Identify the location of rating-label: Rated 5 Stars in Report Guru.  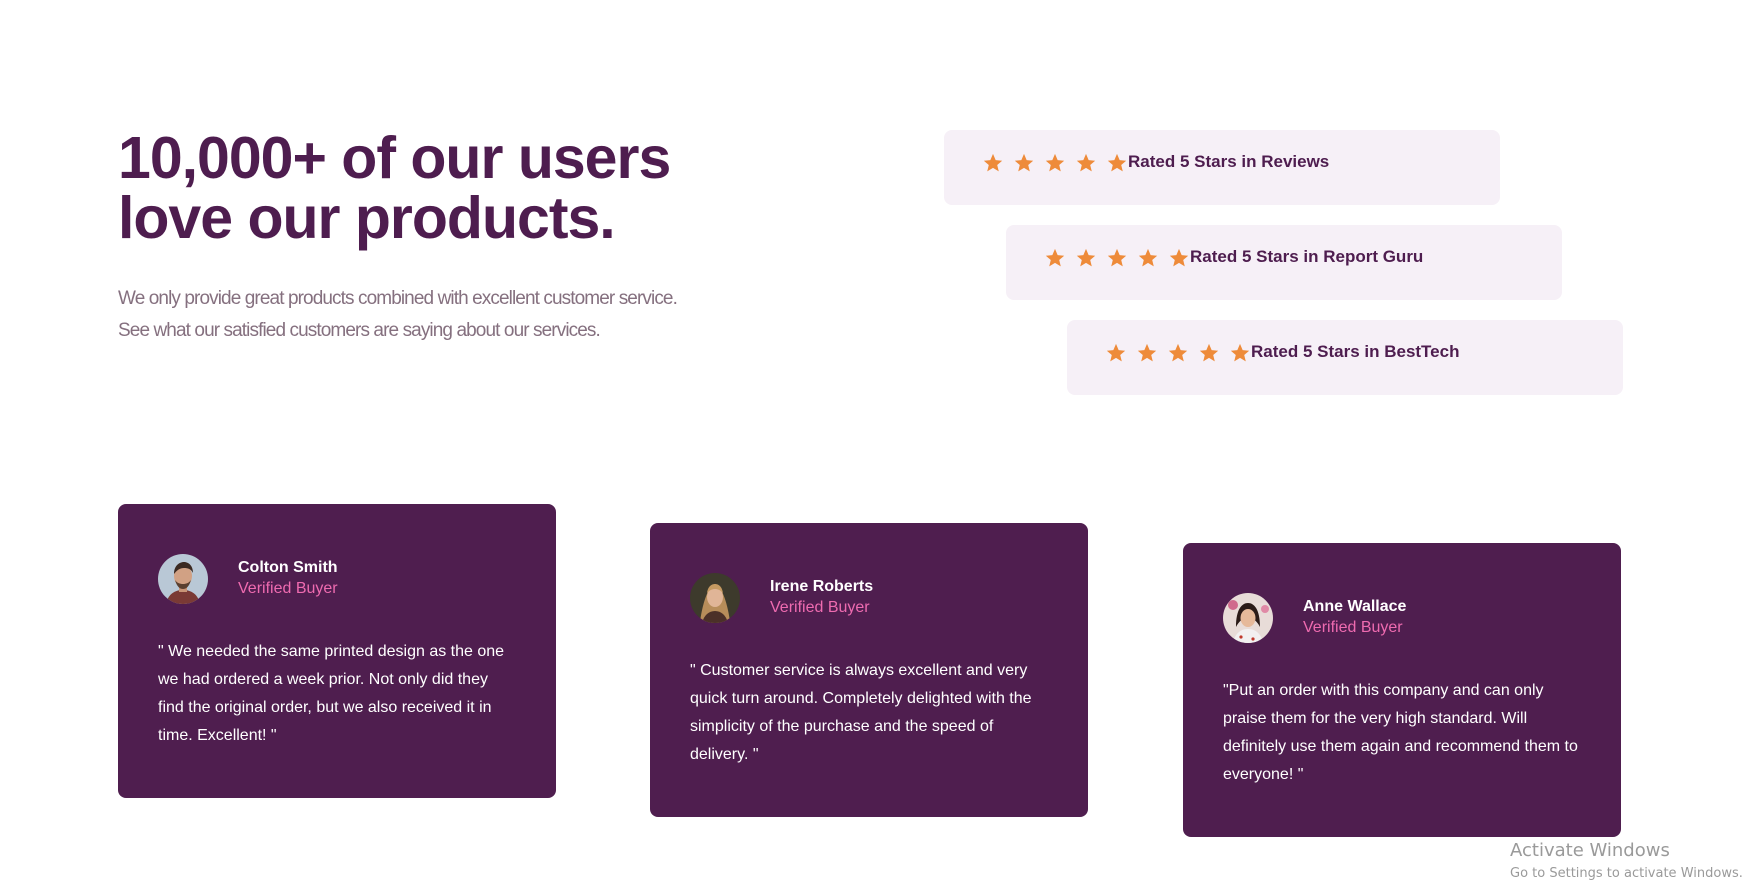
(1307, 256).